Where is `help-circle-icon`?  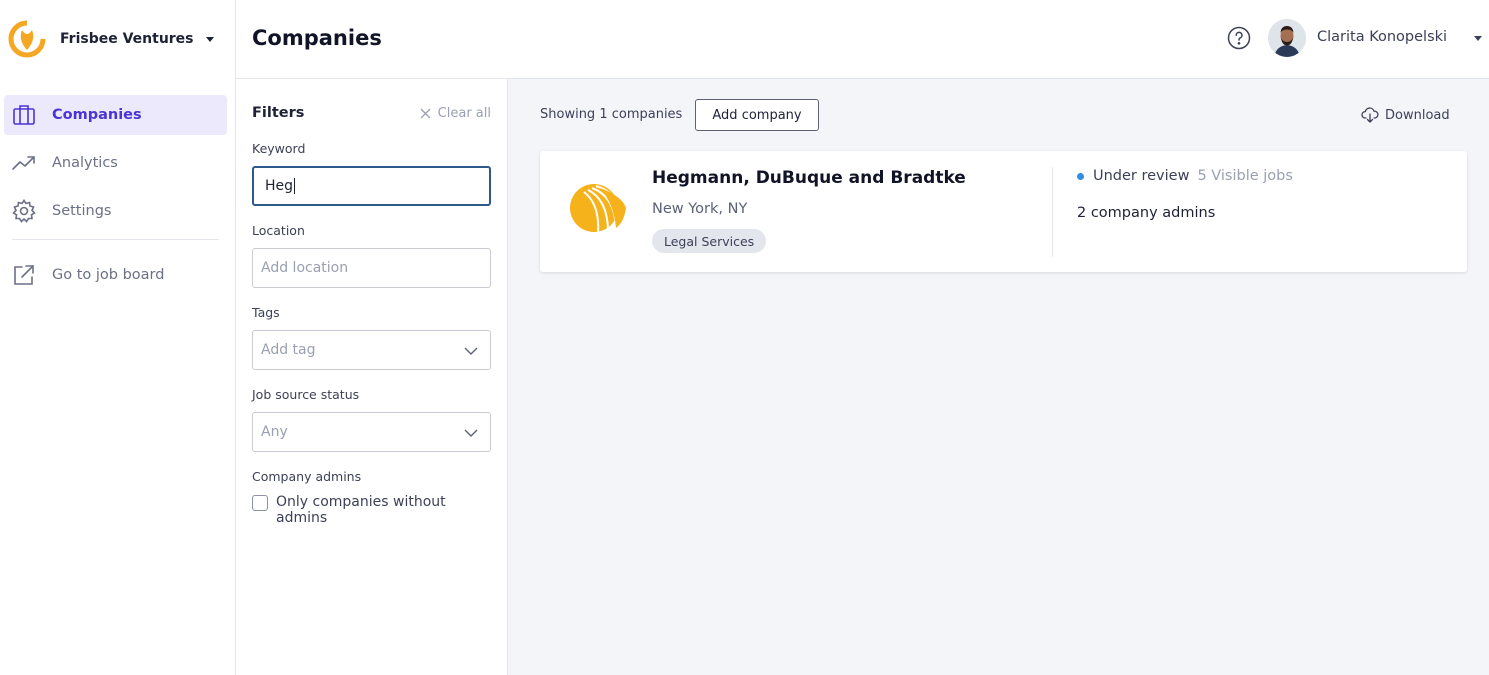 help-circle-icon is located at coordinates (1239, 38).